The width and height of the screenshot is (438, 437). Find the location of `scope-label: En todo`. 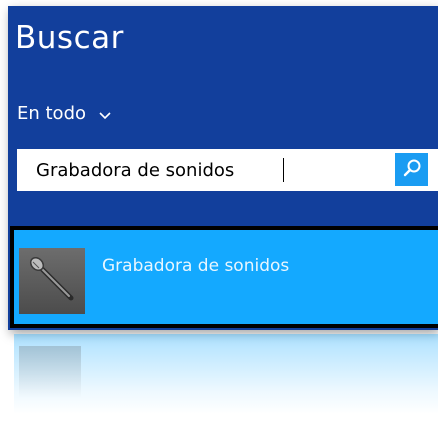

scope-label: En todo is located at coordinates (52, 113).